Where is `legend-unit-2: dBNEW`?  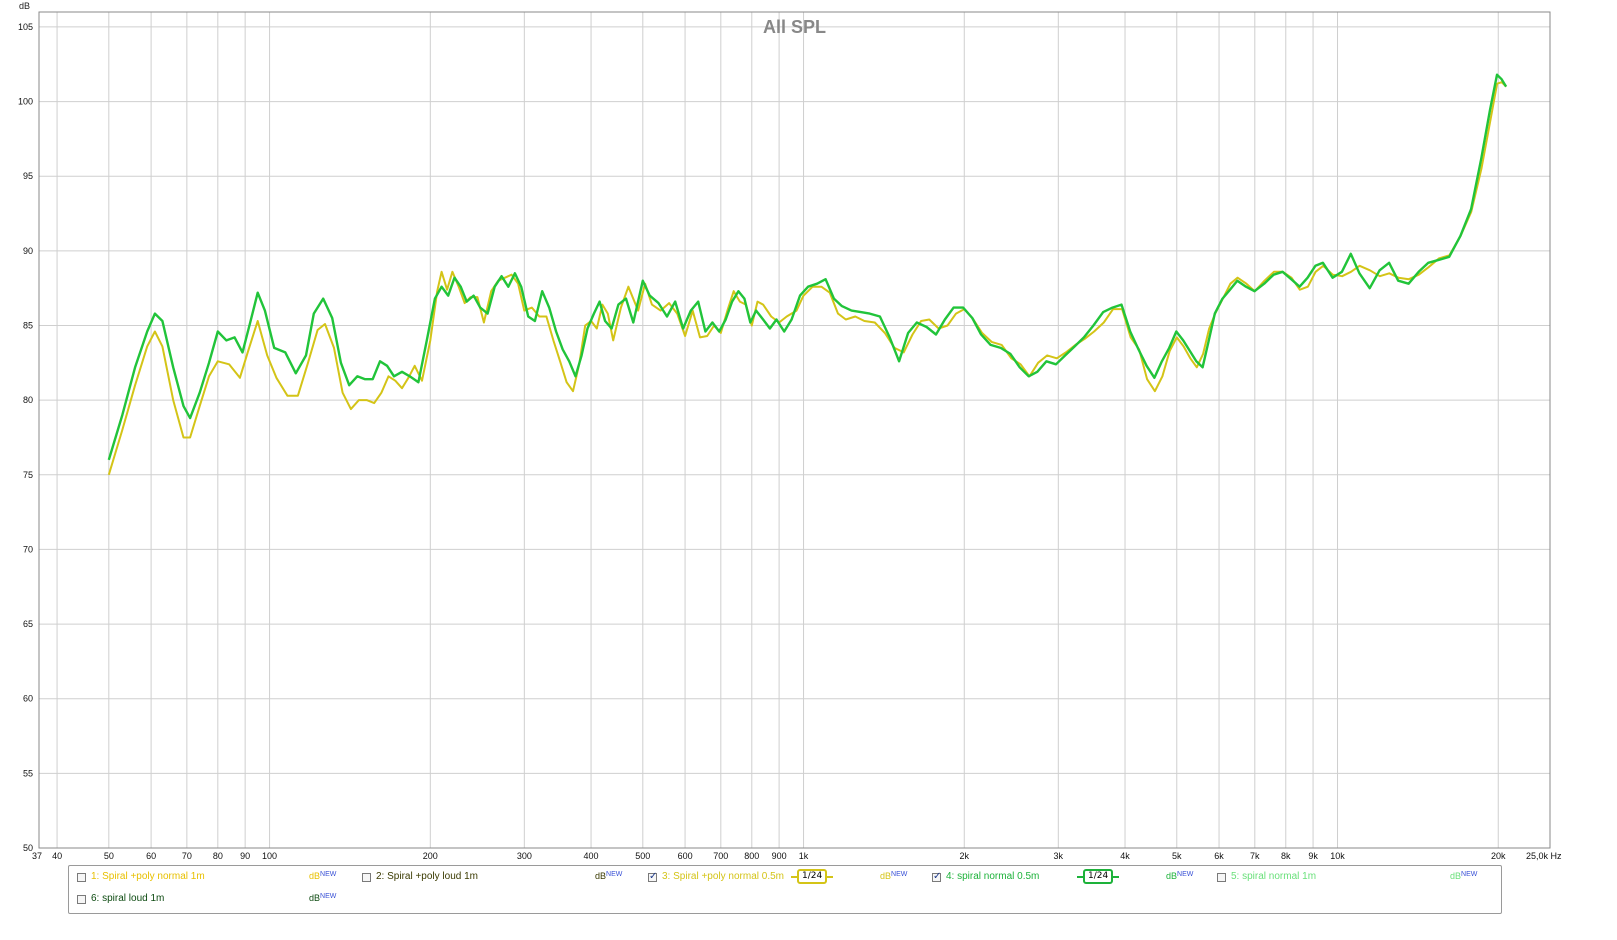
legend-unit-2: dBNEW is located at coordinates (609, 876).